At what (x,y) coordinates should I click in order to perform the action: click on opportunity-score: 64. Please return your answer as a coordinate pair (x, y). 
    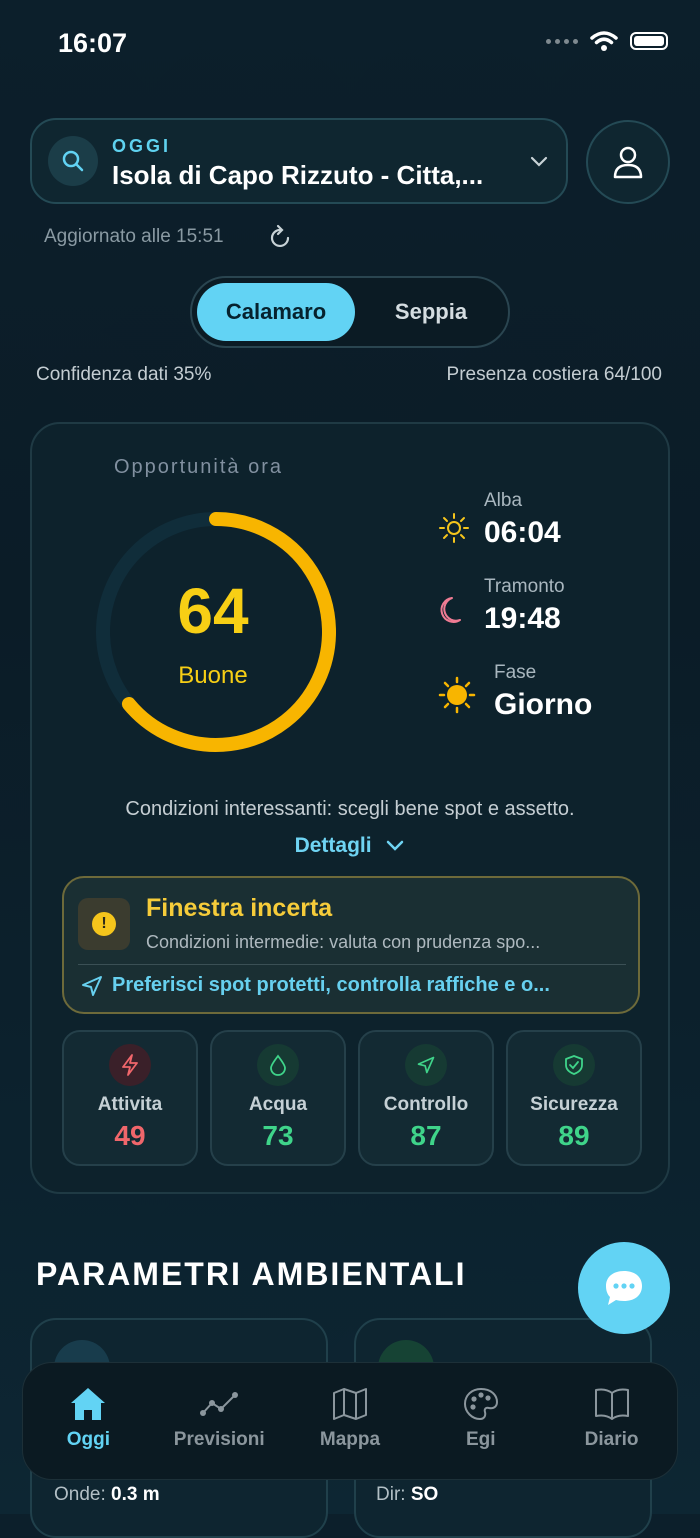
    Looking at the image, I should click on (213, 611).